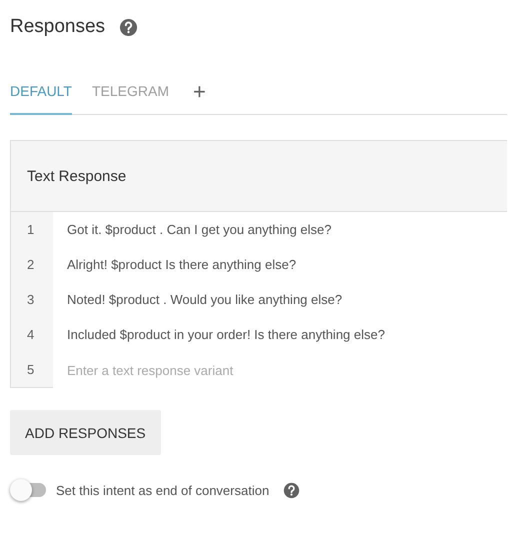 The width and height of the screenshot is (517, 552). Describe the element at coordinates (28, 490) in the screenshot. I see `toggle-switch` at that location.